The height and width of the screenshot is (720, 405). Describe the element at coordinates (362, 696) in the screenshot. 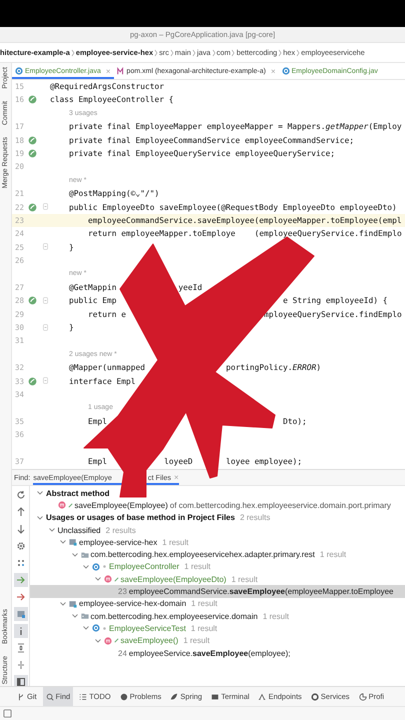

I see `pie-icon` at that location.